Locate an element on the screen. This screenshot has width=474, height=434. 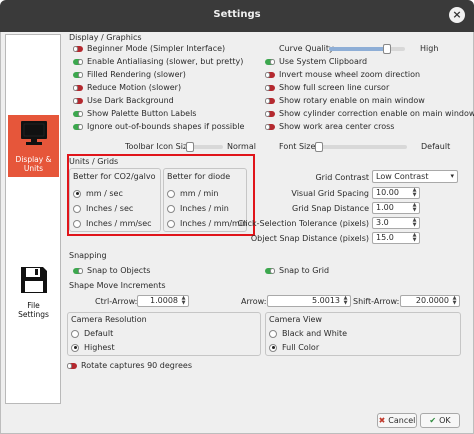
toggle-label: Use Dark Background is located at coordinates (130, 100).